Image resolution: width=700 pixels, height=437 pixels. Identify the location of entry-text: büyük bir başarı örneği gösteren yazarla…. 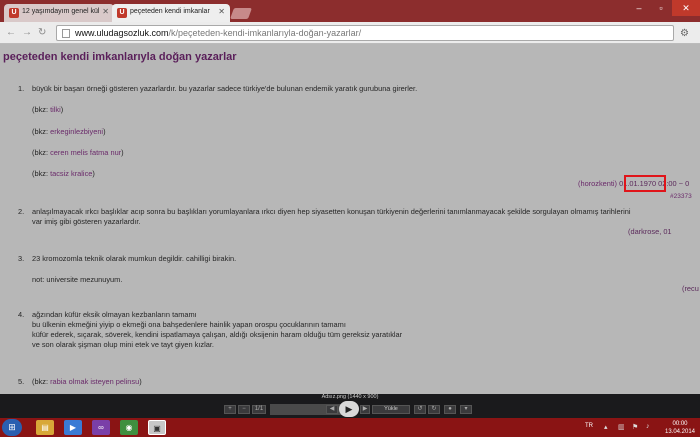
(225, 88).